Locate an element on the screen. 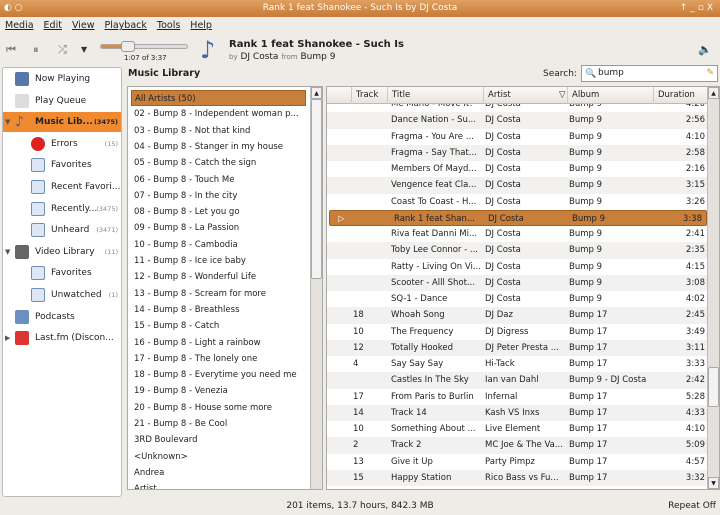 The image size is (720, 515). artist-item: 11 - Bump 8 - Ice ice baby is located at coordinates (218, 261).